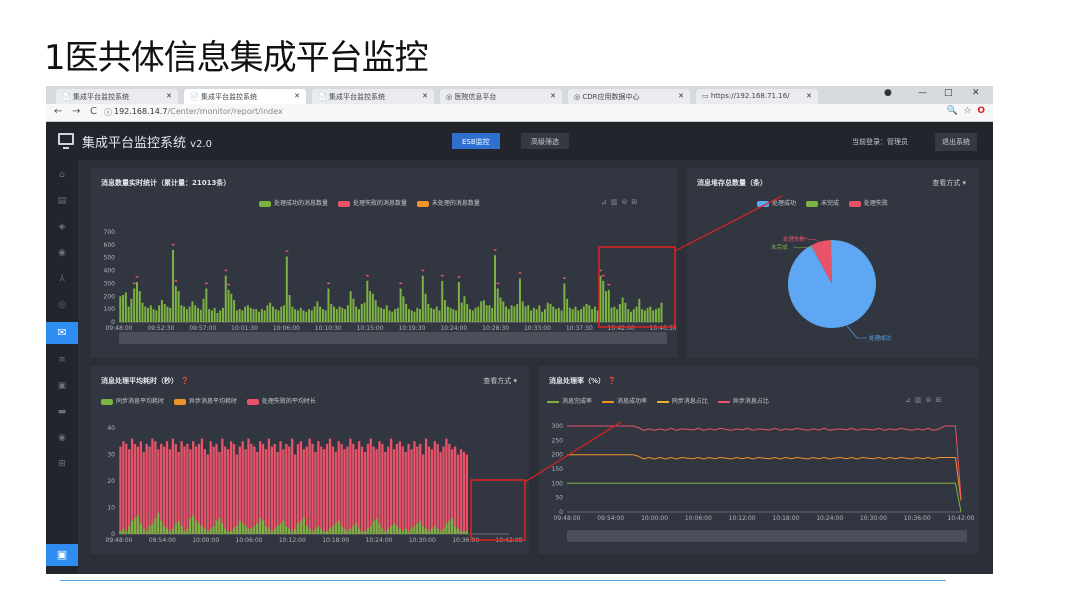  Describe the element at coordinates (198, 111) in the screenshot. I see `url-field: 192.168.14.7/Center/monitor/report/index` at that location.